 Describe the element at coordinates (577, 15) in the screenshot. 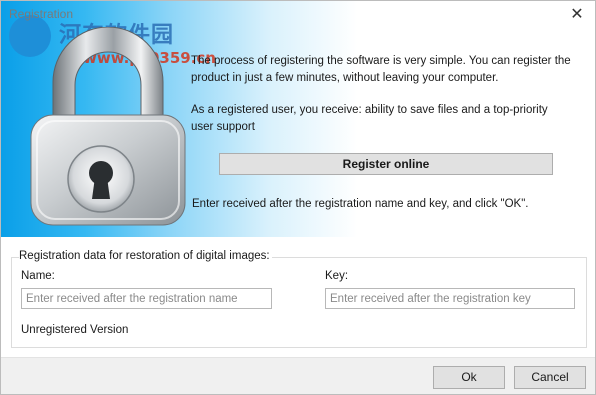

I see `close-icon: ✕` at that location.